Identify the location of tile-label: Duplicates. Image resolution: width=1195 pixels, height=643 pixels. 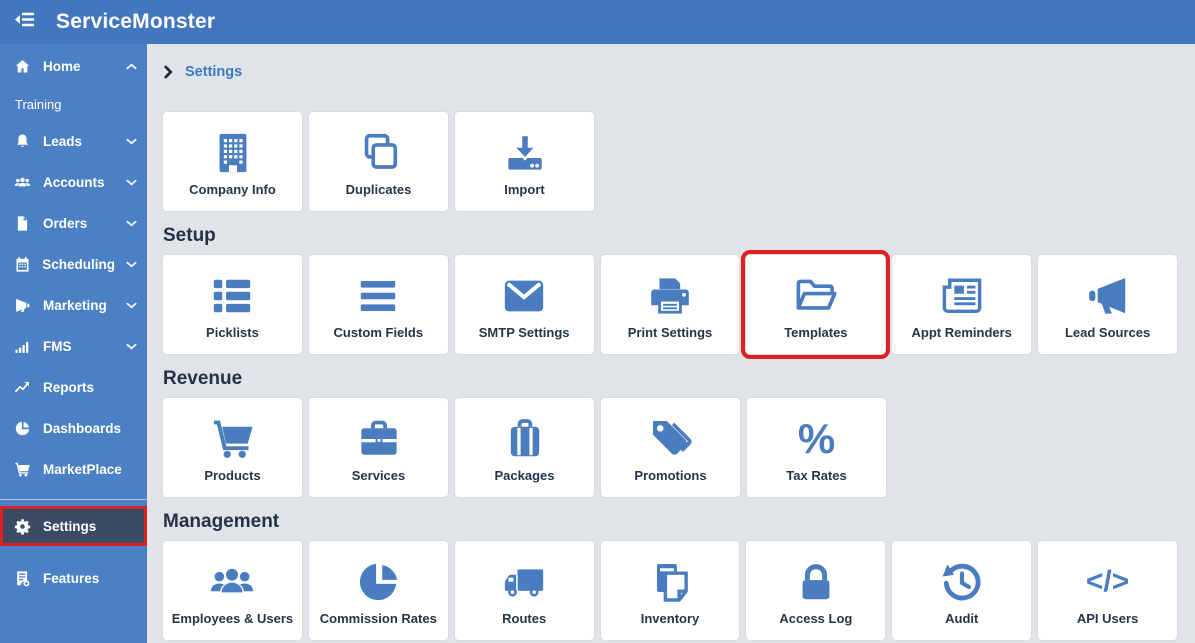
(378, 189).